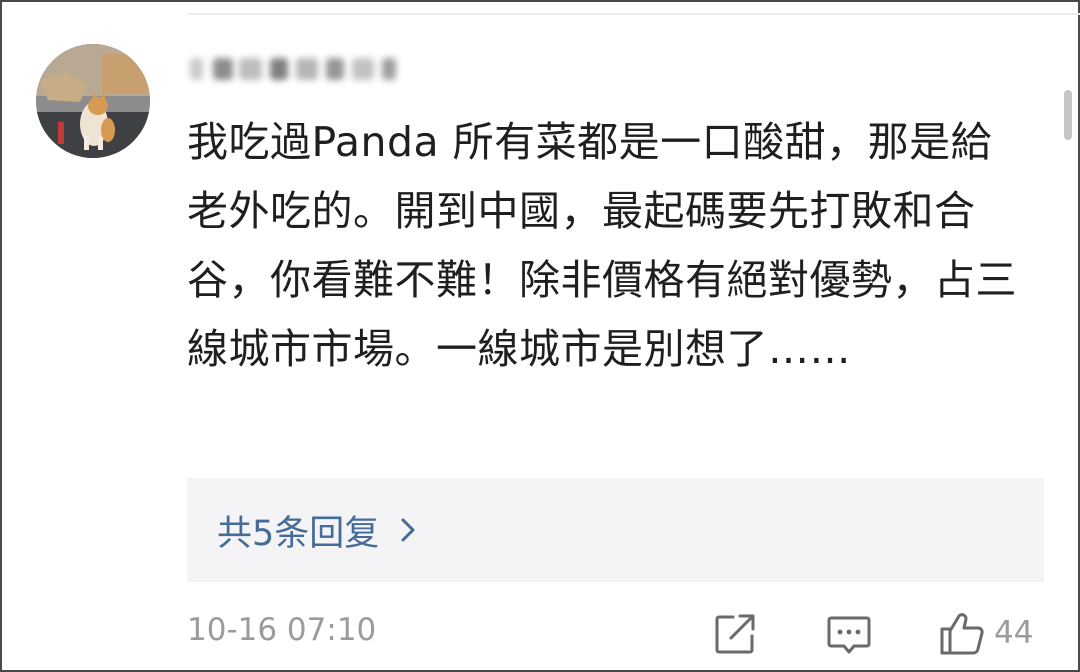  What do you see at coordinates (292, 69) in the screenshot?
I see `username-redacted` at bounding box center [292, 69].